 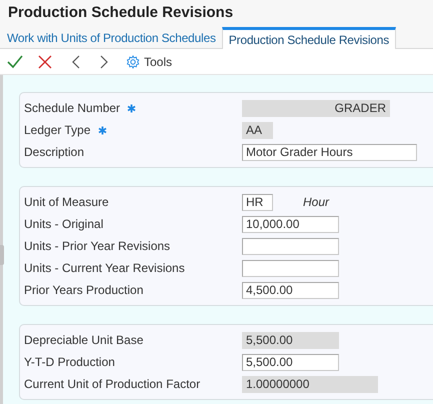 I want to click on field-label: Depreciable Unit Base, so click(x=84, y=340).